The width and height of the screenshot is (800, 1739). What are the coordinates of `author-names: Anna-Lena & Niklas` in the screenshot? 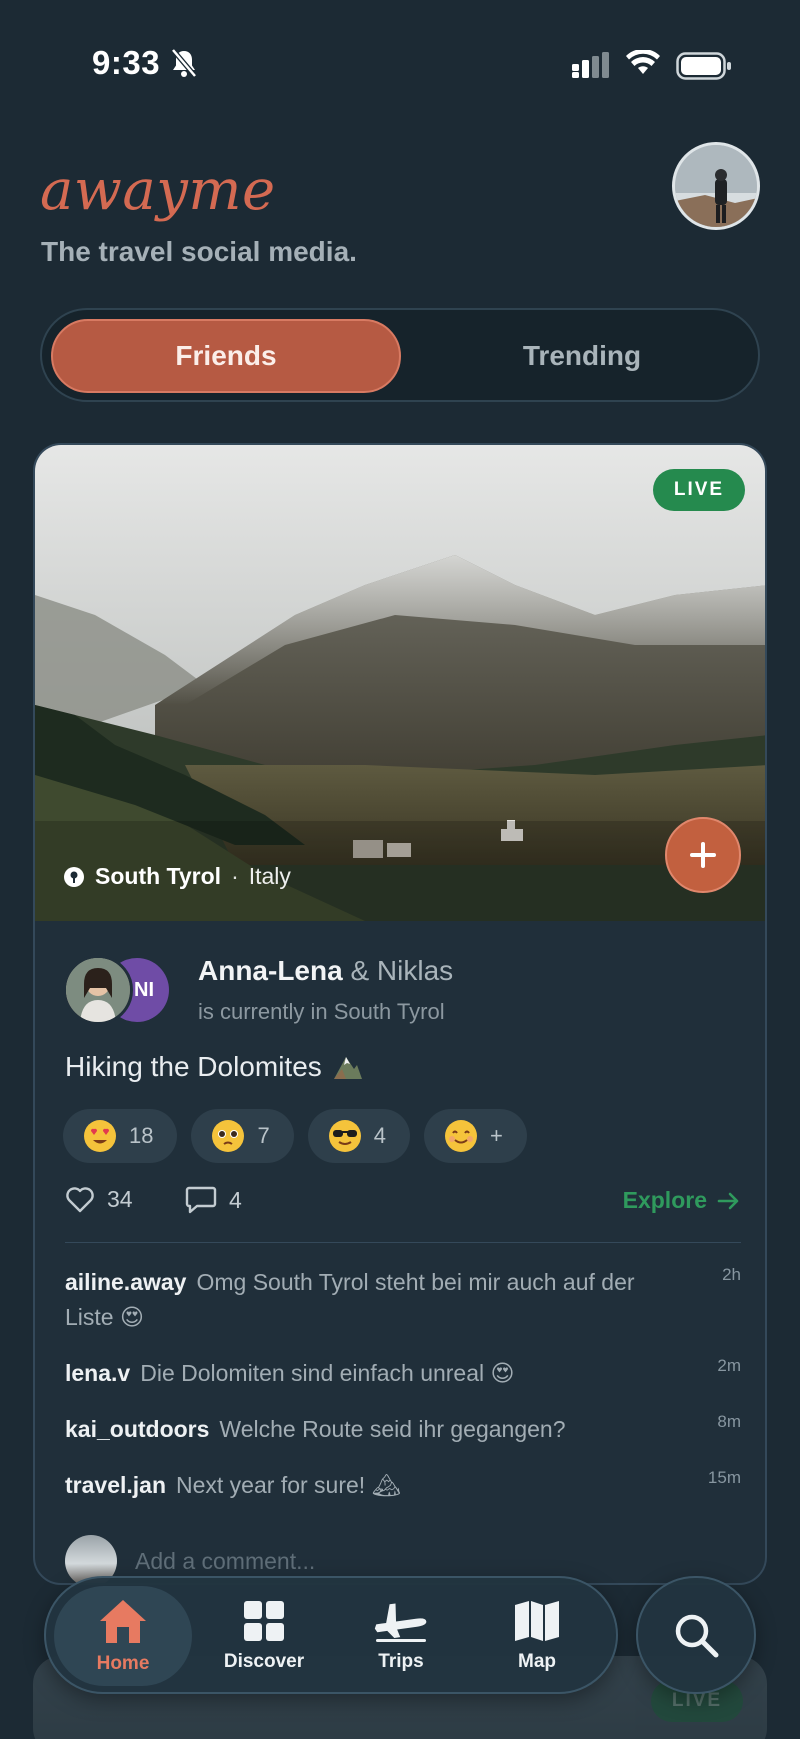 It's located at (325, 971).